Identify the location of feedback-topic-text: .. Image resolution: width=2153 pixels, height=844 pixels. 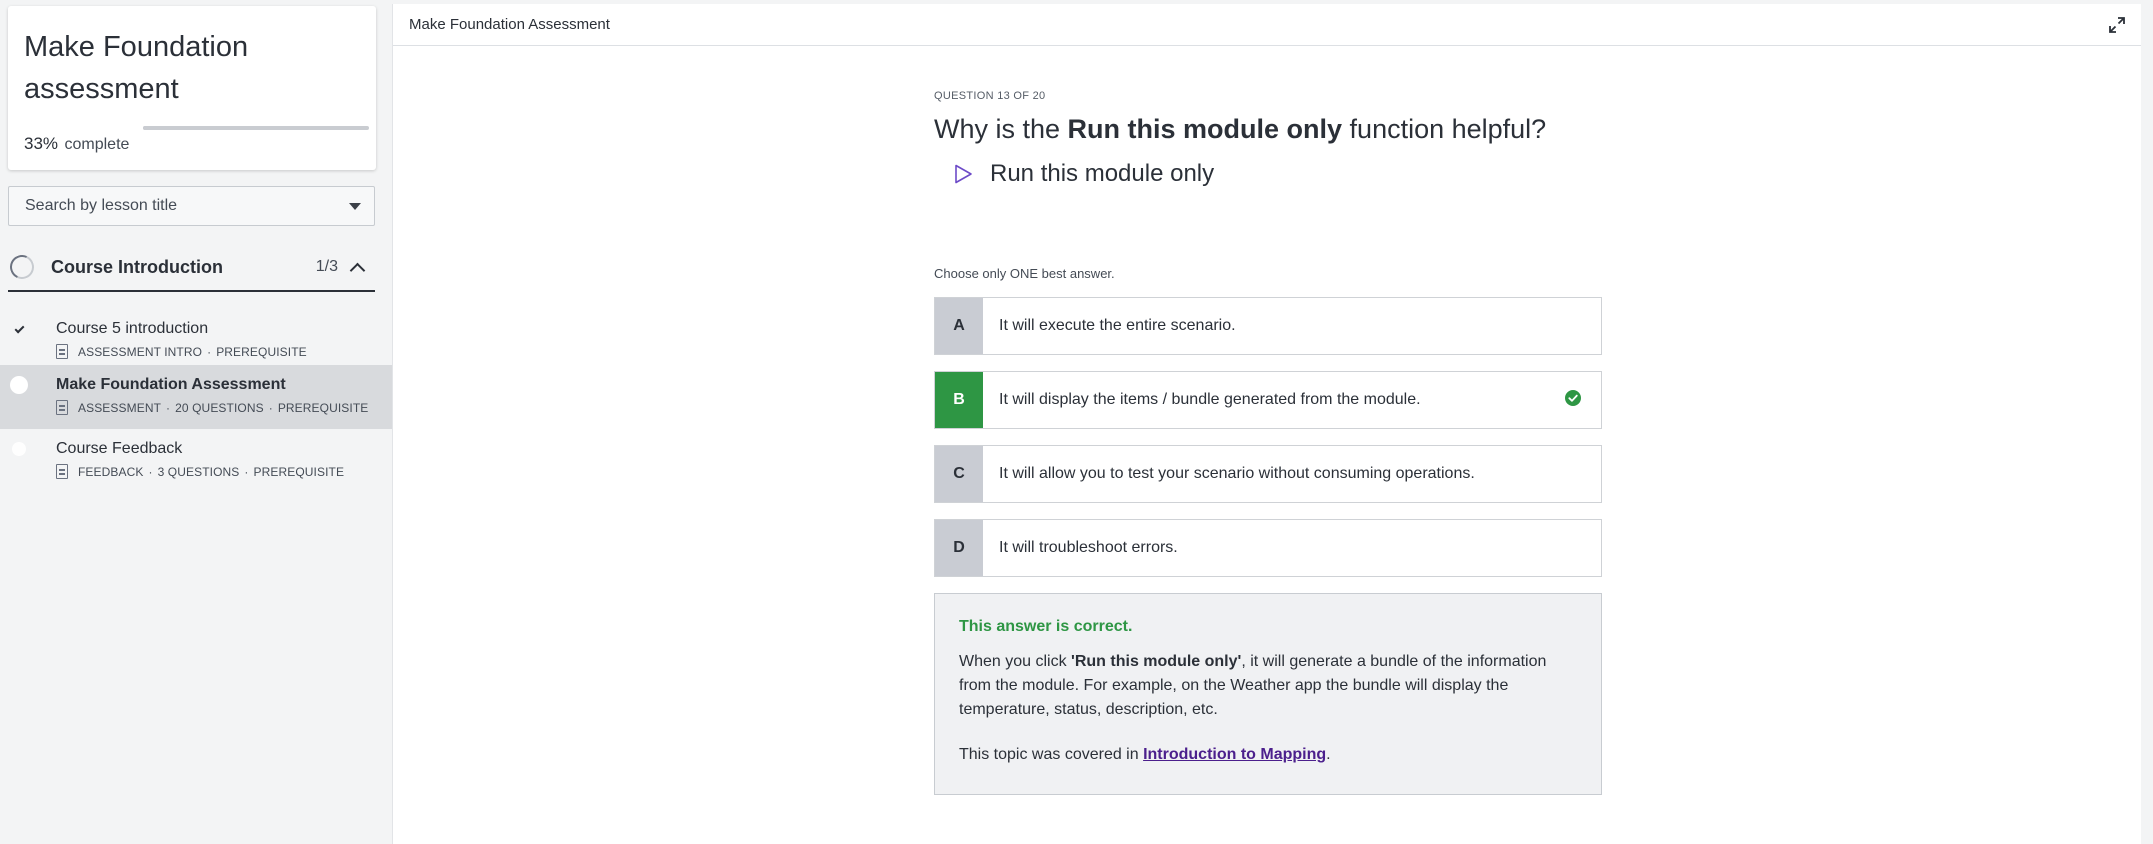
(1328, 754).